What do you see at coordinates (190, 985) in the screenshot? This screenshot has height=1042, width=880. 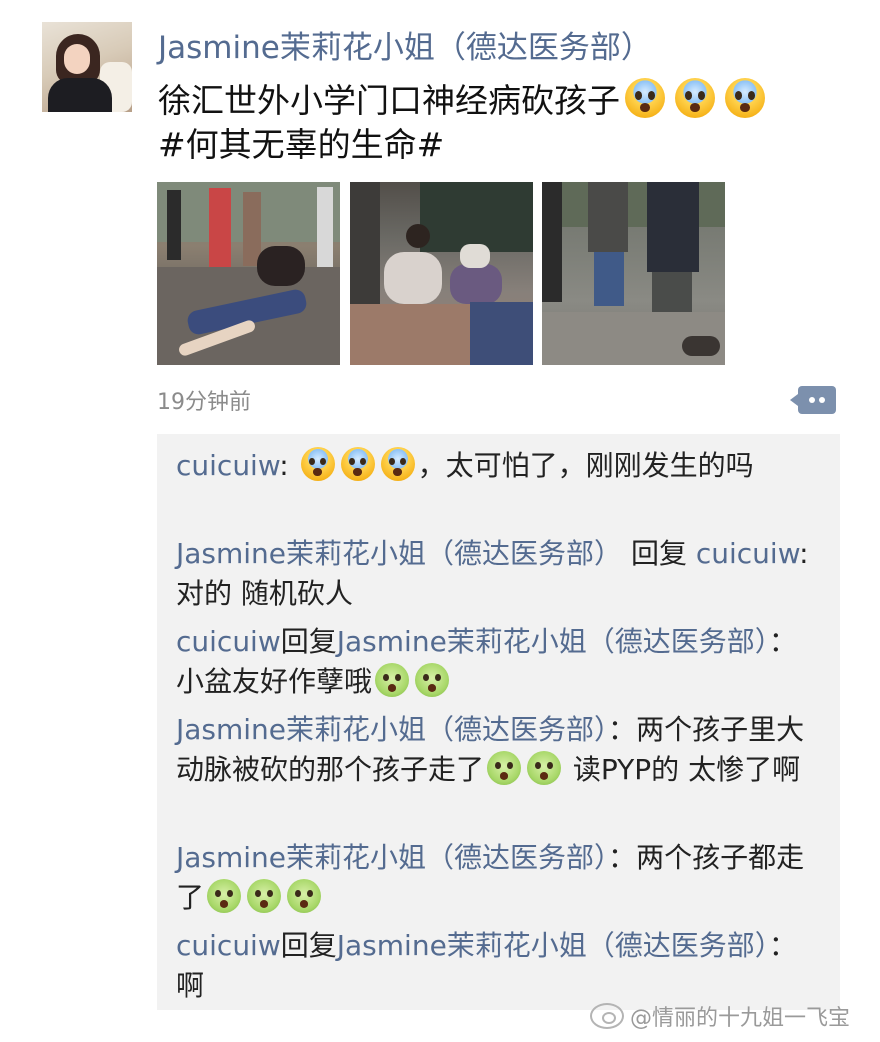 I see `comment-text: 啊` at bounding box center [190, 985].